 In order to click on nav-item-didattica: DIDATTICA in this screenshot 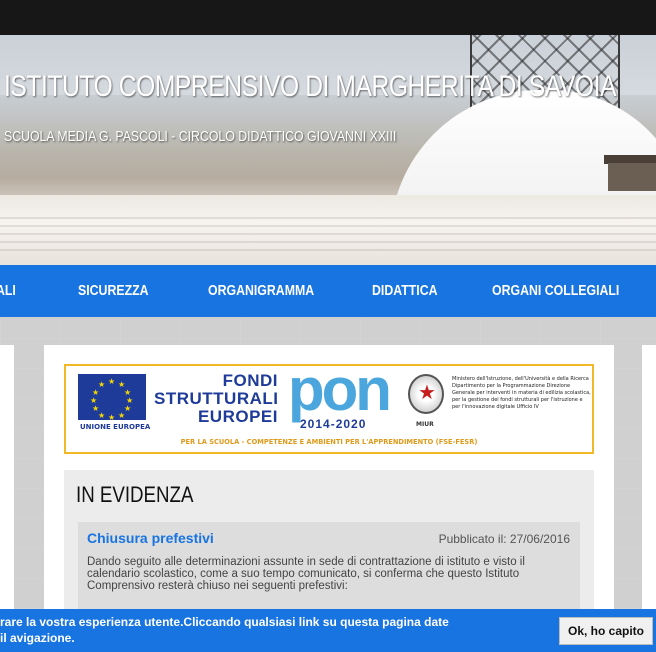, I will do `click(405, 291)`.